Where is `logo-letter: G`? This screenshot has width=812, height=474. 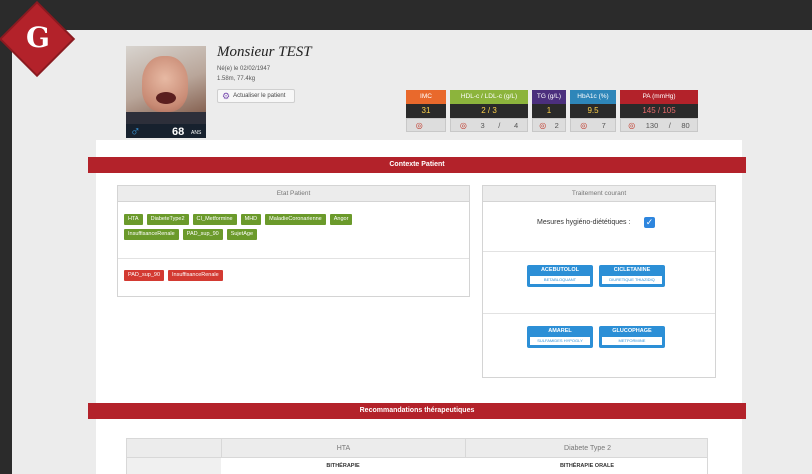
logo-letter: G is located at coordinates (38, 37).